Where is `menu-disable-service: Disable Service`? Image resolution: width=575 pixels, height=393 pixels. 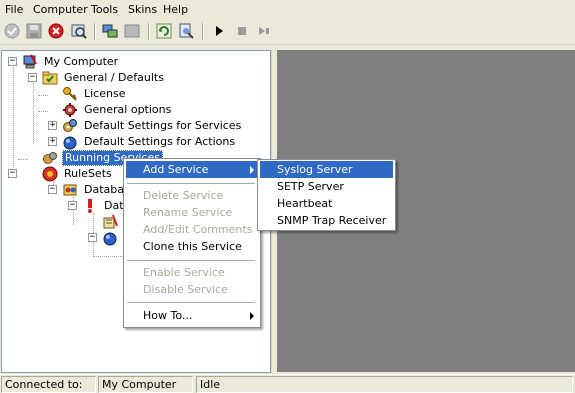
menu-disable-service: Disable Service is located at coordinates (177, 289).